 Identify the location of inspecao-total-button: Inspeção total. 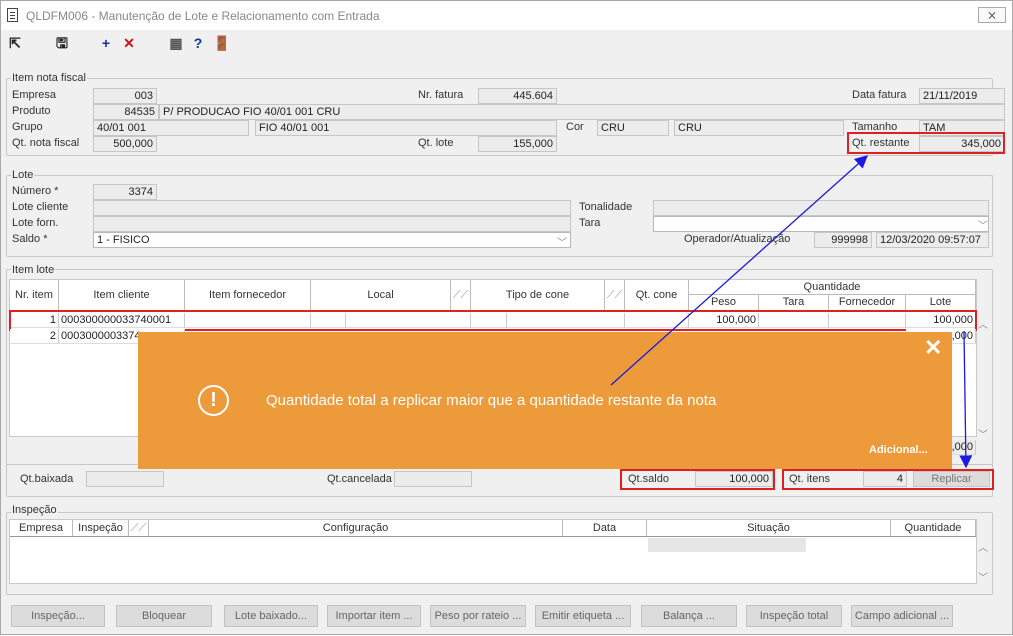
(794, 616).